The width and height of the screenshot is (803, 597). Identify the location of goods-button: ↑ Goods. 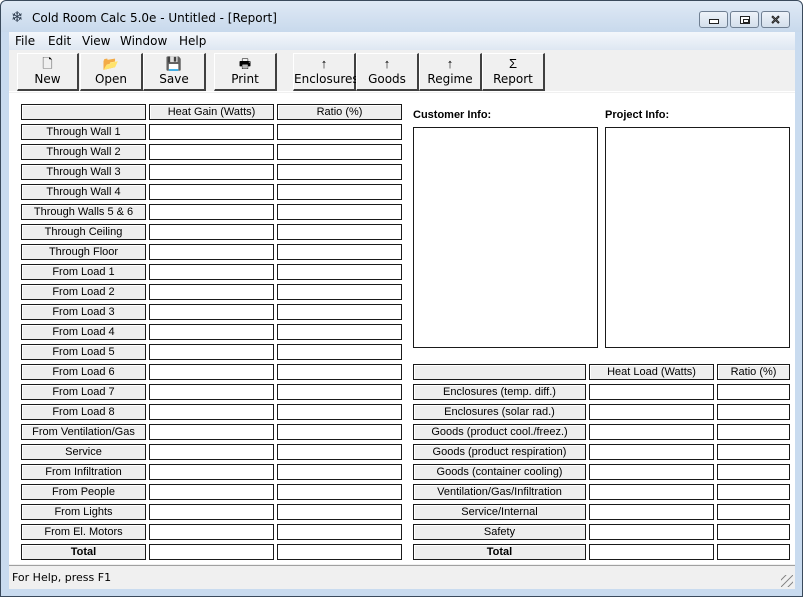
(387, 72).